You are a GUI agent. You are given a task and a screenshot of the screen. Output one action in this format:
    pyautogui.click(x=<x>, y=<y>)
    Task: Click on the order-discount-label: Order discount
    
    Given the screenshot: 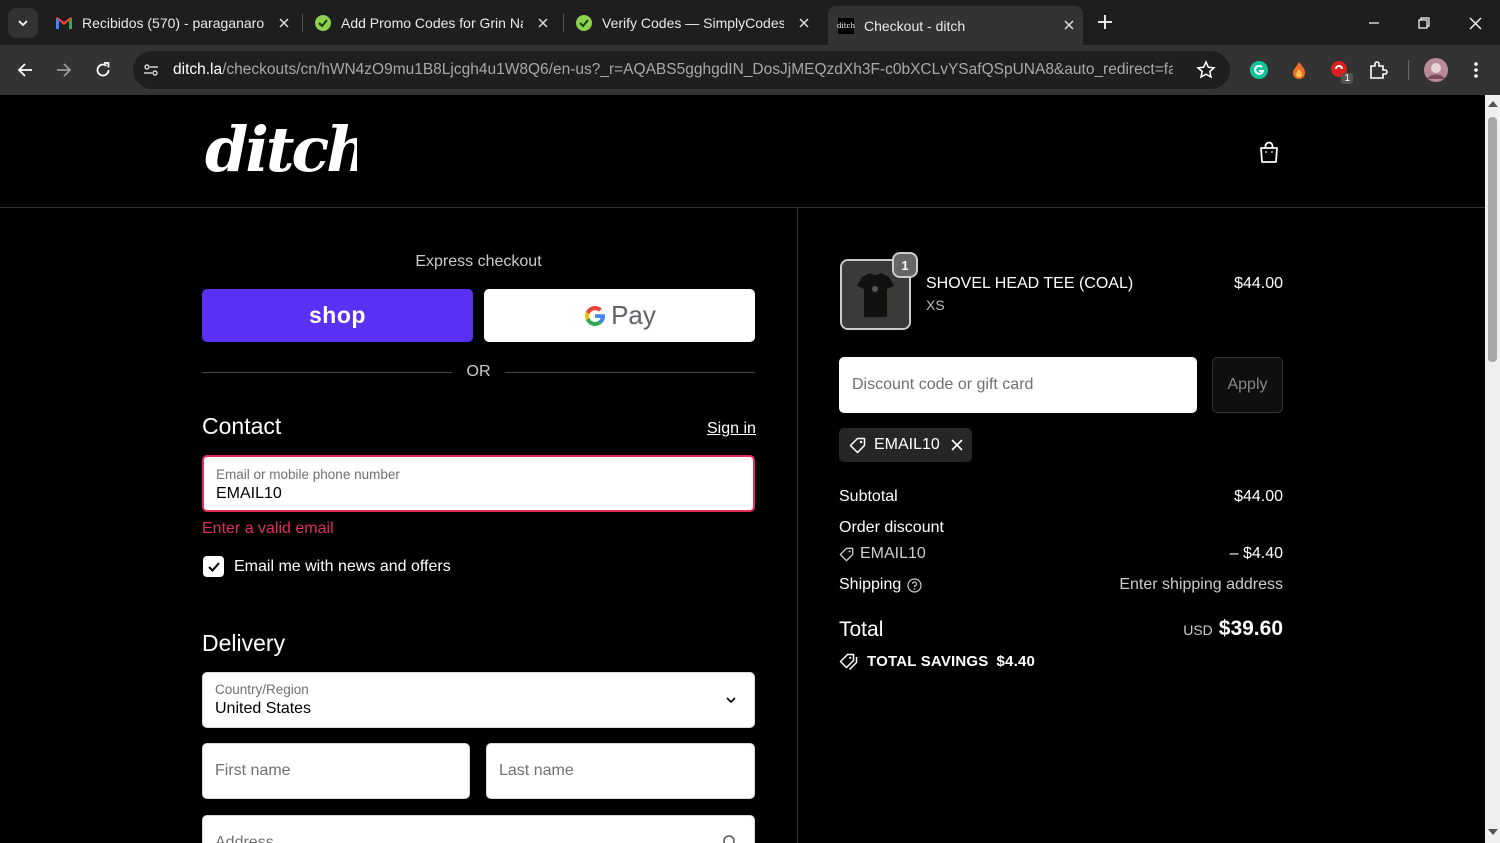 What is the action you would take?
    pyautogui.click(x=891, y=527)
    